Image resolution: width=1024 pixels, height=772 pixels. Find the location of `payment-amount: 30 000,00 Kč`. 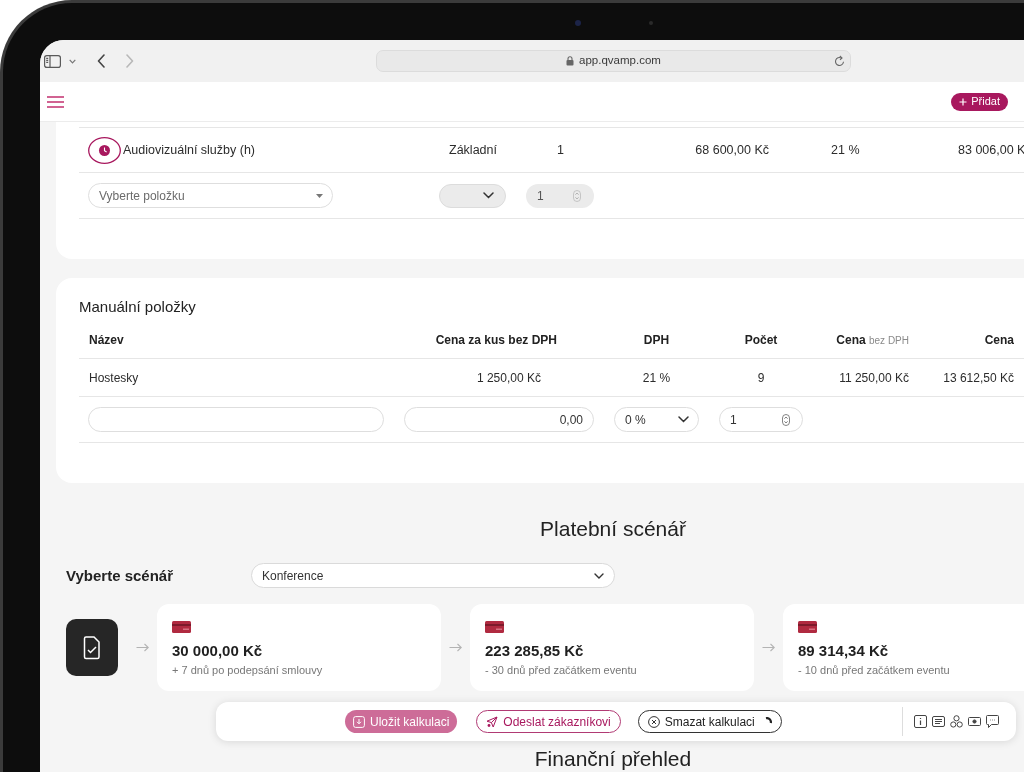

payment-amount: 30 000,00 Kč is located at coordinates (217, 650).